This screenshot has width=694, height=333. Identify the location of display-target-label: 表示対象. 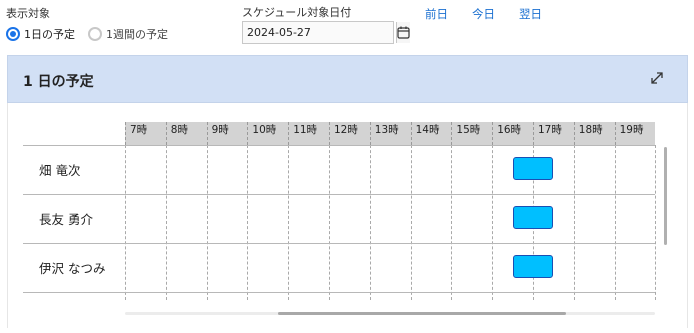
(28, 13).